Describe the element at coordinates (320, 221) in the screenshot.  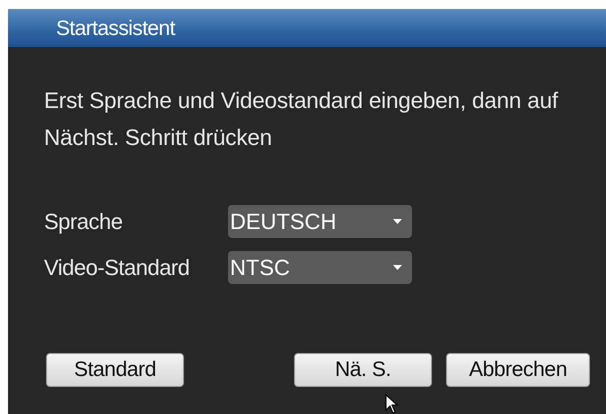
I see `dropdown: DEUTSCH` at that location.